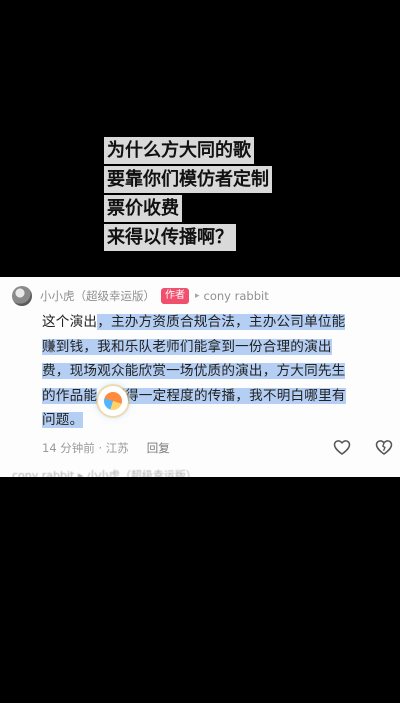  What do you see at coordinates (104, 473) in the screenshot?
I see `next-comment-preview: cony rabbit ▸ 小小虎（超级幸运版）` at bounding box center [104, 473].